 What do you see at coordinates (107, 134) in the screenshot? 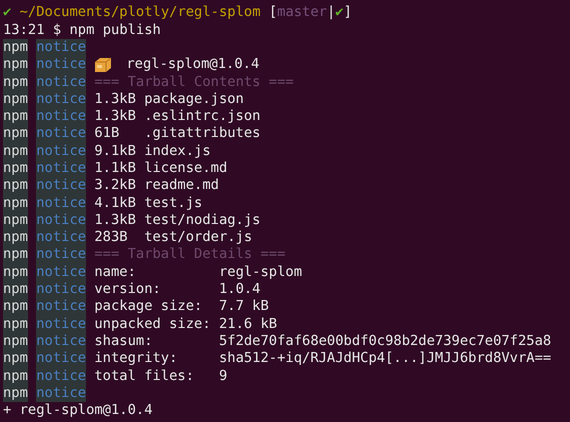
I see `file-size: 61B` at bounding box center [107, 134].